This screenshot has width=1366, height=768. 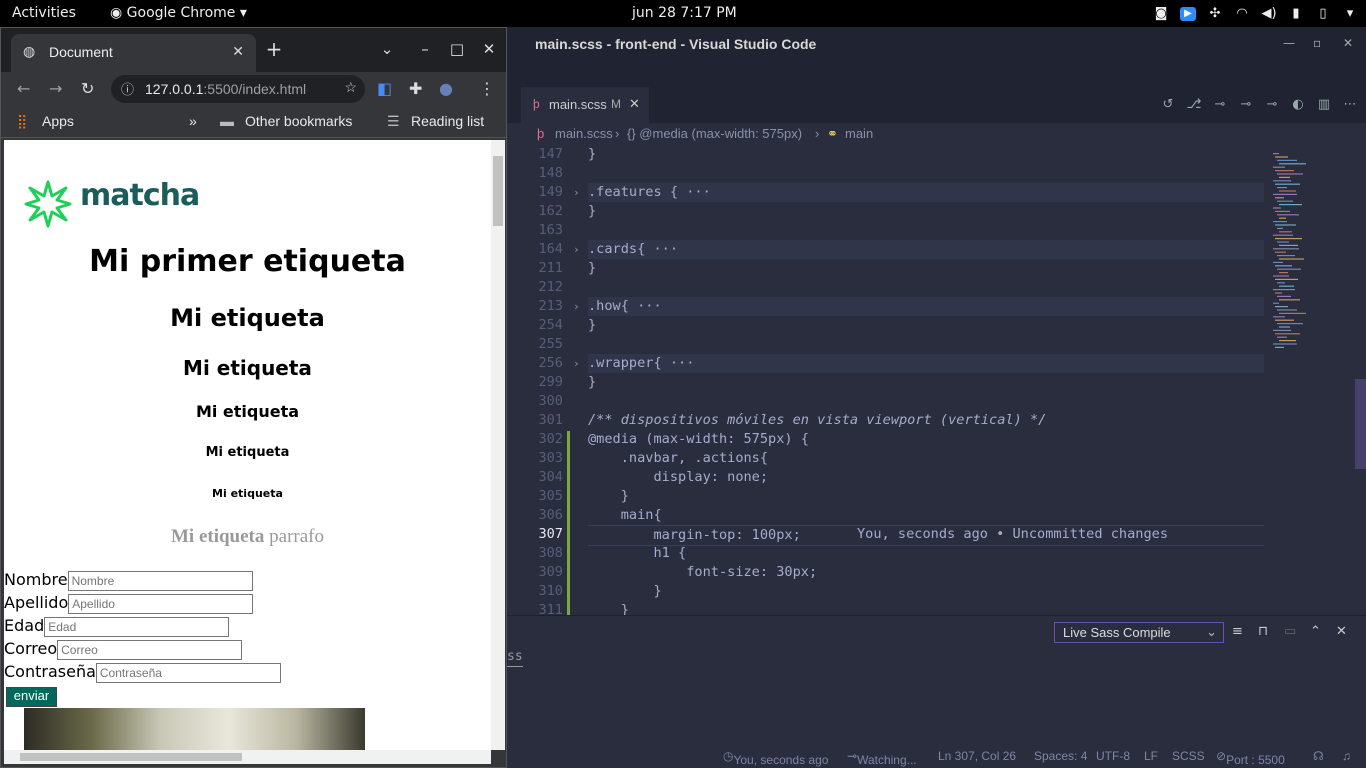 I want to click on code-line: 302 @media (max-width: 575px) {, so click(x=887, y=439).